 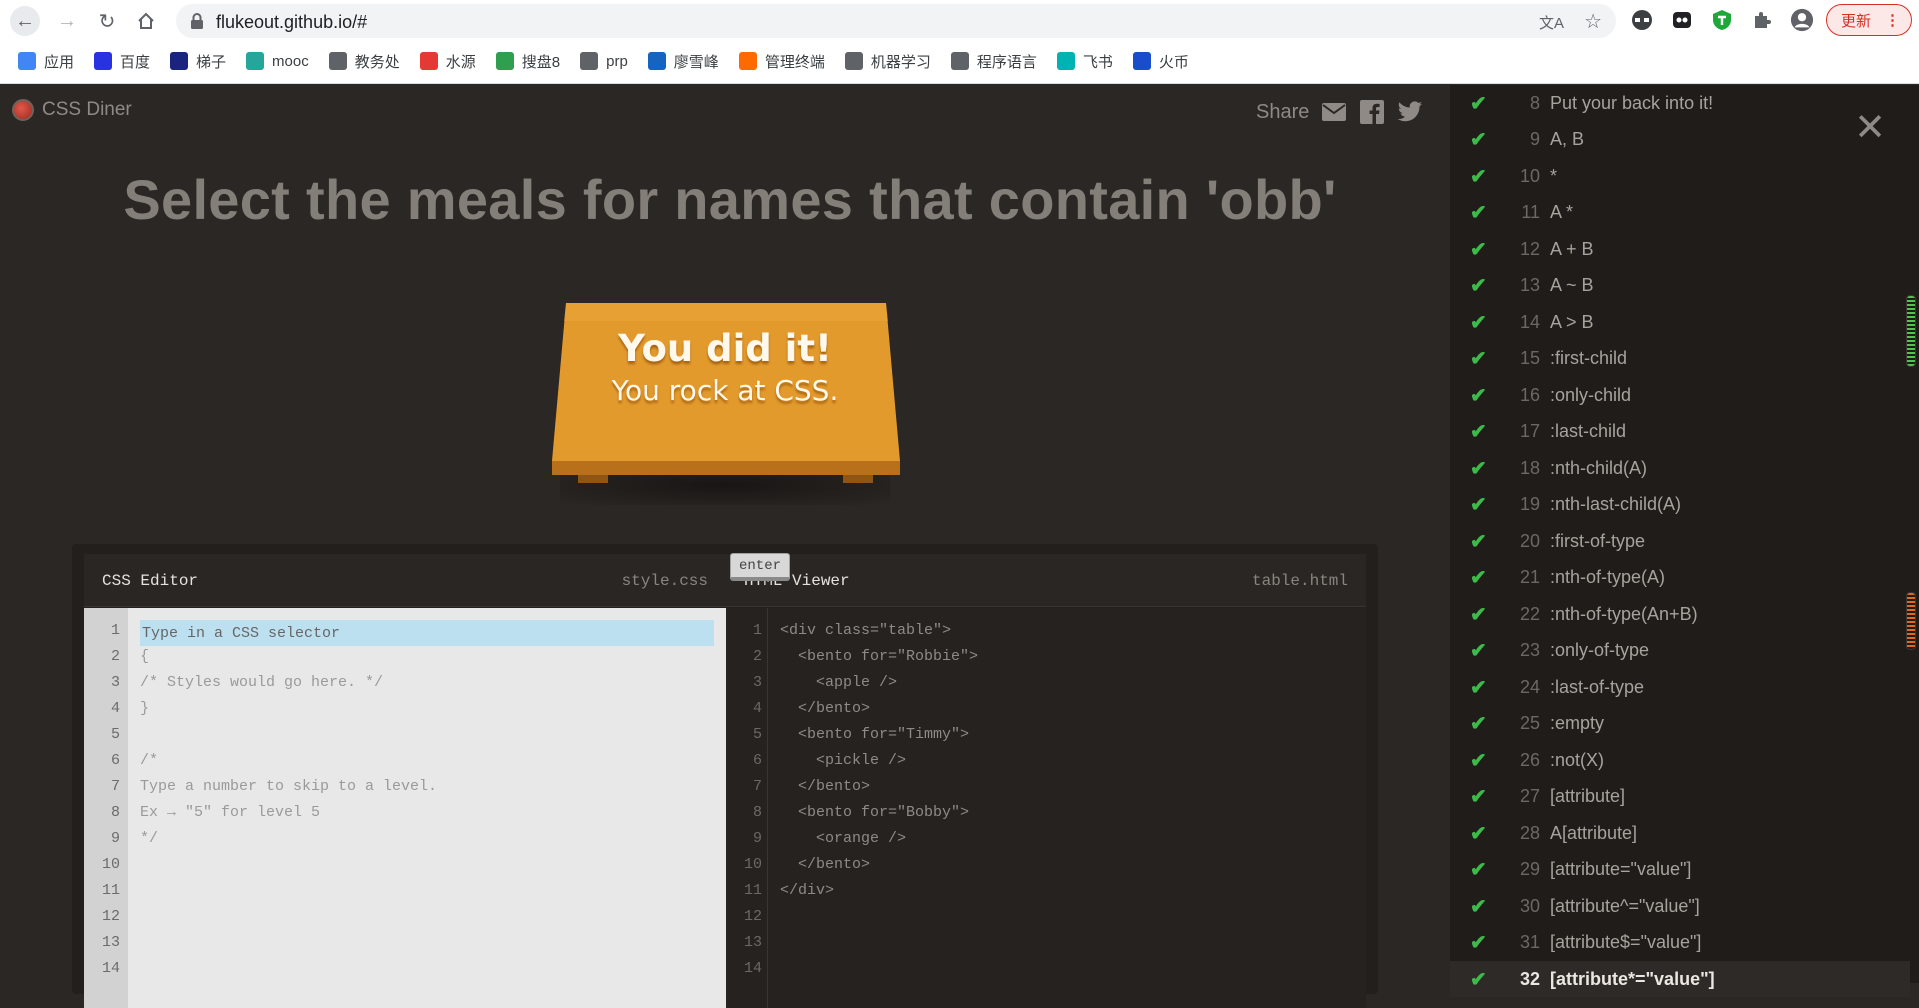 What do you see at coordinates (107, 21) in the screenshot?
I see `reload-button: ↻` at bounding box center [107, 21].